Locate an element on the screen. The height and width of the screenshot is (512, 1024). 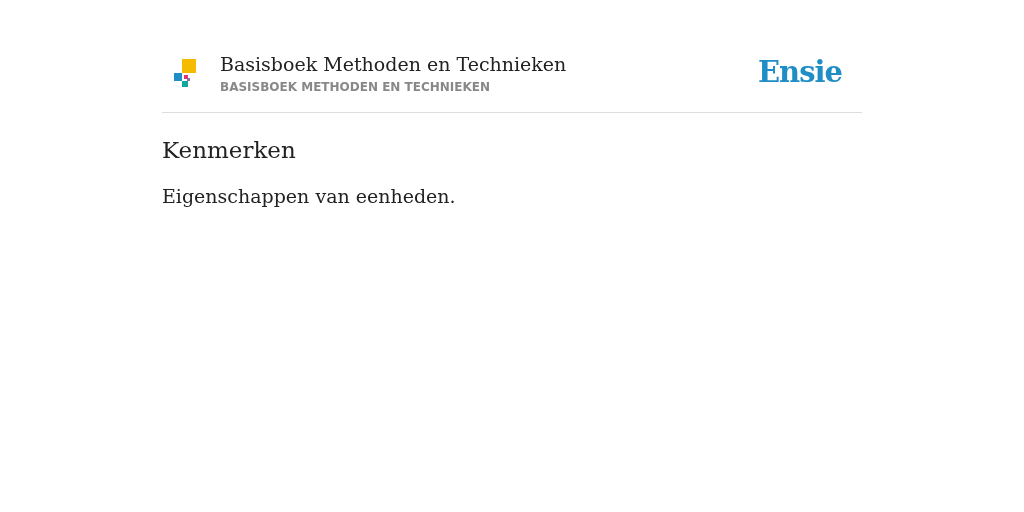
book-subtitle: BASISBOEK METHODEN EN TECHNIEKEN is located at coordinates (356, 86).